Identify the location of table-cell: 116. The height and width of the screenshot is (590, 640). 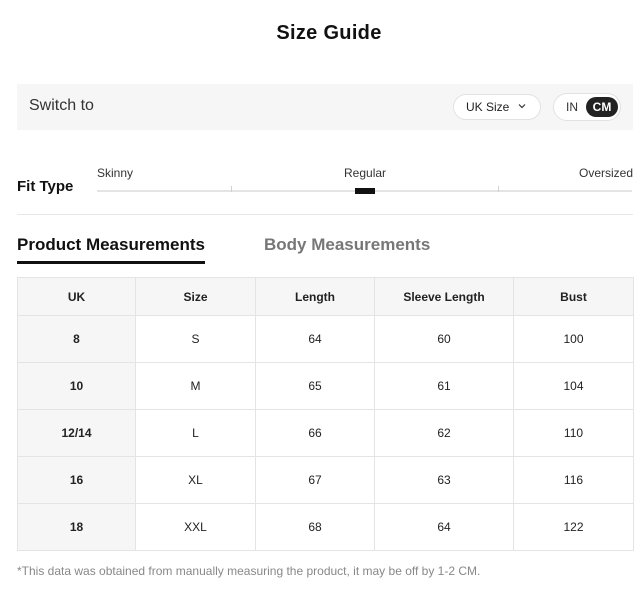
(573, 480).